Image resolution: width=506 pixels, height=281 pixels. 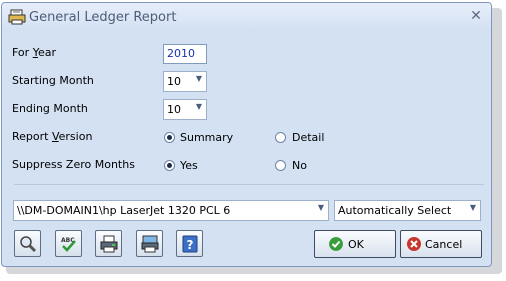 What do you see at coordinates (476, 16) in the screenshot?
I see `close-icon: ✕` at bounding box center [476, 16].